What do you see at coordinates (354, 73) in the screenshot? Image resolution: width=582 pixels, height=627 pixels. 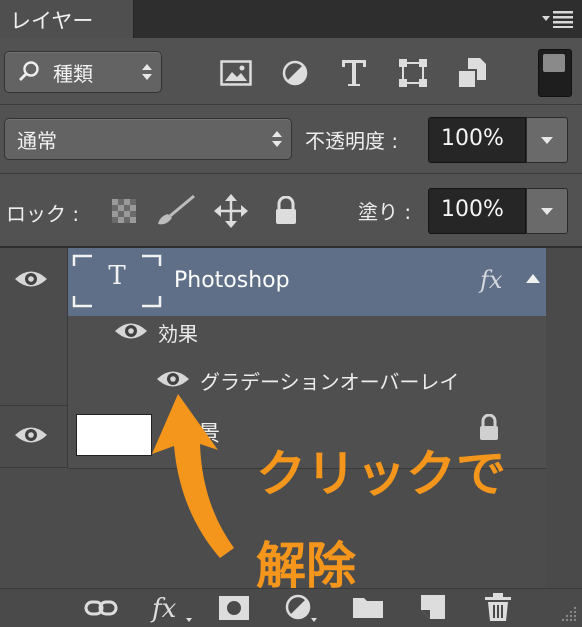 I see `filter-type-layer-icon` at bounding box center [354, 73].